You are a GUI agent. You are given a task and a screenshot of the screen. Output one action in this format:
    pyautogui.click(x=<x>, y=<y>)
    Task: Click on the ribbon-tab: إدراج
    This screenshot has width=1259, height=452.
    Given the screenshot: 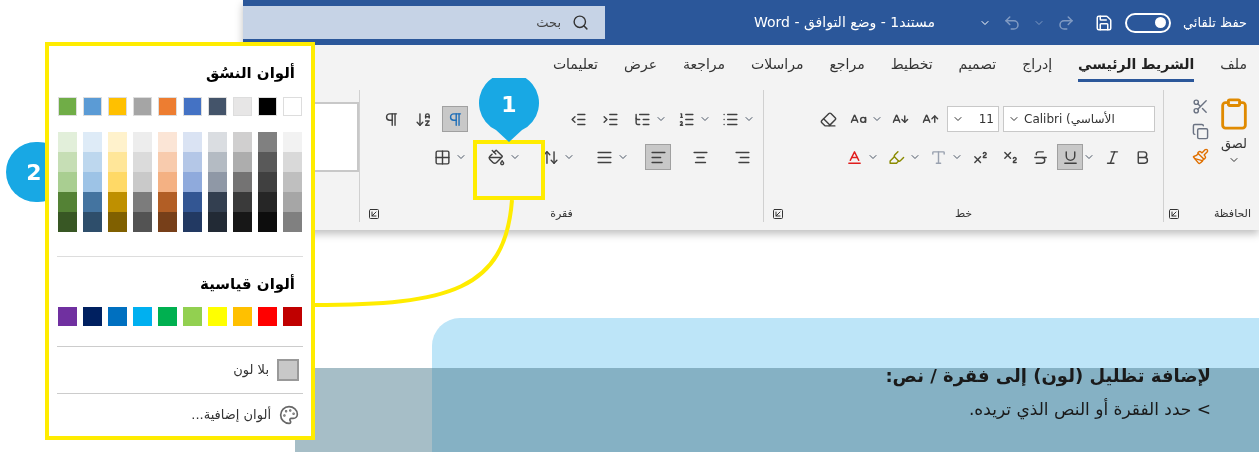 What is the action you would take?
    pyautogui.click(x=1037, y=67)
    